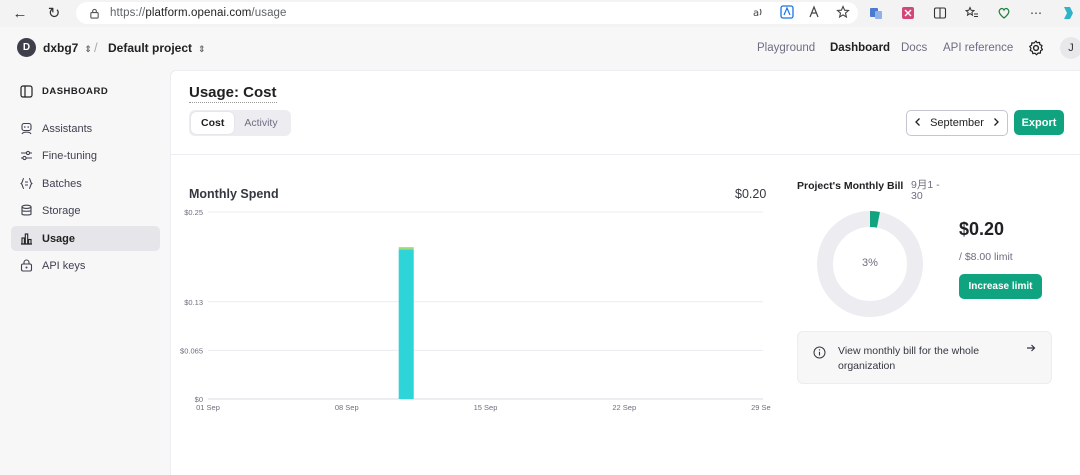 The height and width of the screenshot is (475, 1080). I want to click on export-button: Export, so click(1039, 122).